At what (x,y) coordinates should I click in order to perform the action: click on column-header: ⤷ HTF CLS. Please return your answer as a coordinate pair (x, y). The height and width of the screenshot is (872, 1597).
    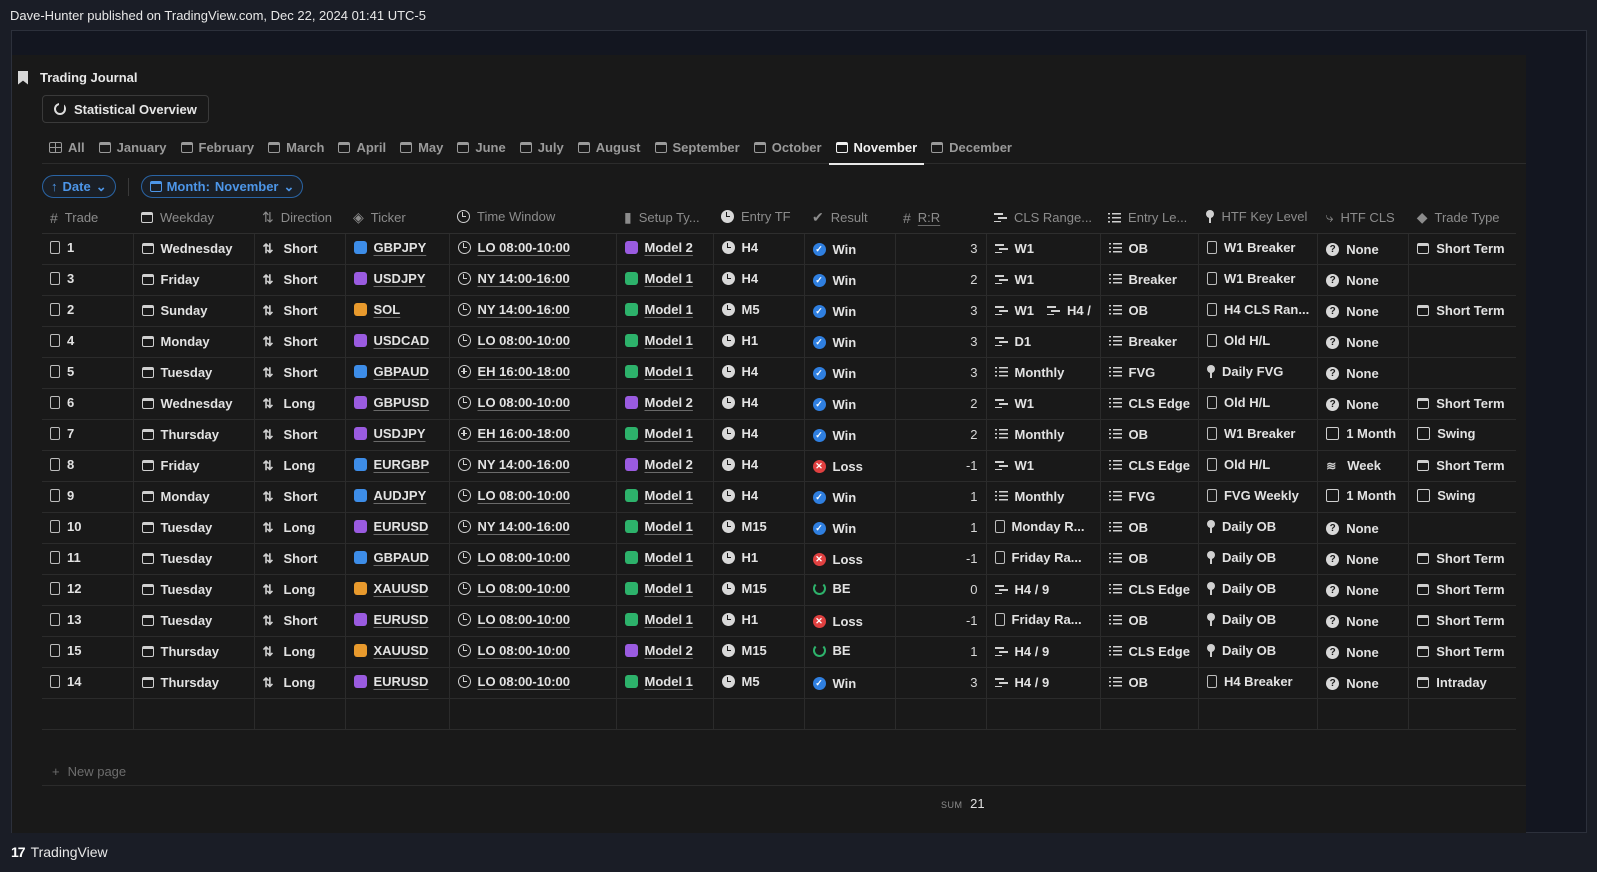
    Looking at the image, I should click on (1363, 218).